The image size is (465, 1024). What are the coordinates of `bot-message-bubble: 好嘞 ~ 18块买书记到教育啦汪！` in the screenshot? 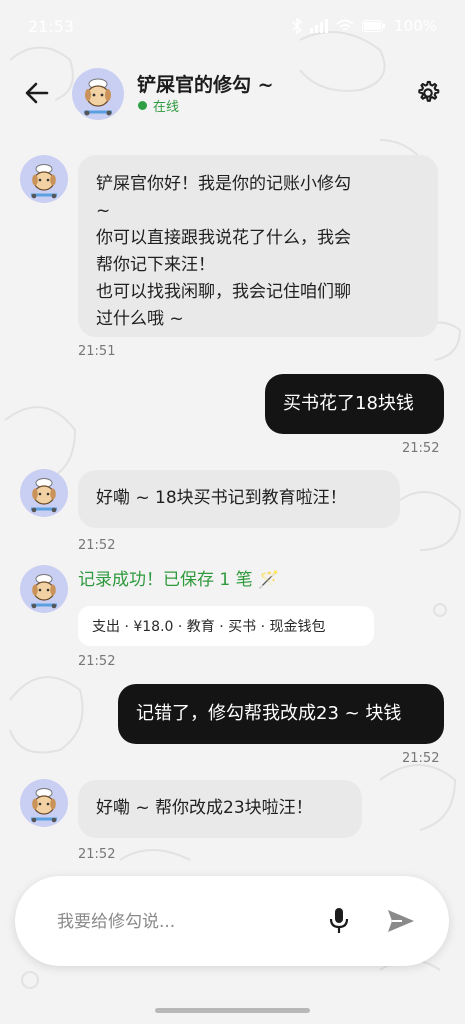 It's located at (239, 499).